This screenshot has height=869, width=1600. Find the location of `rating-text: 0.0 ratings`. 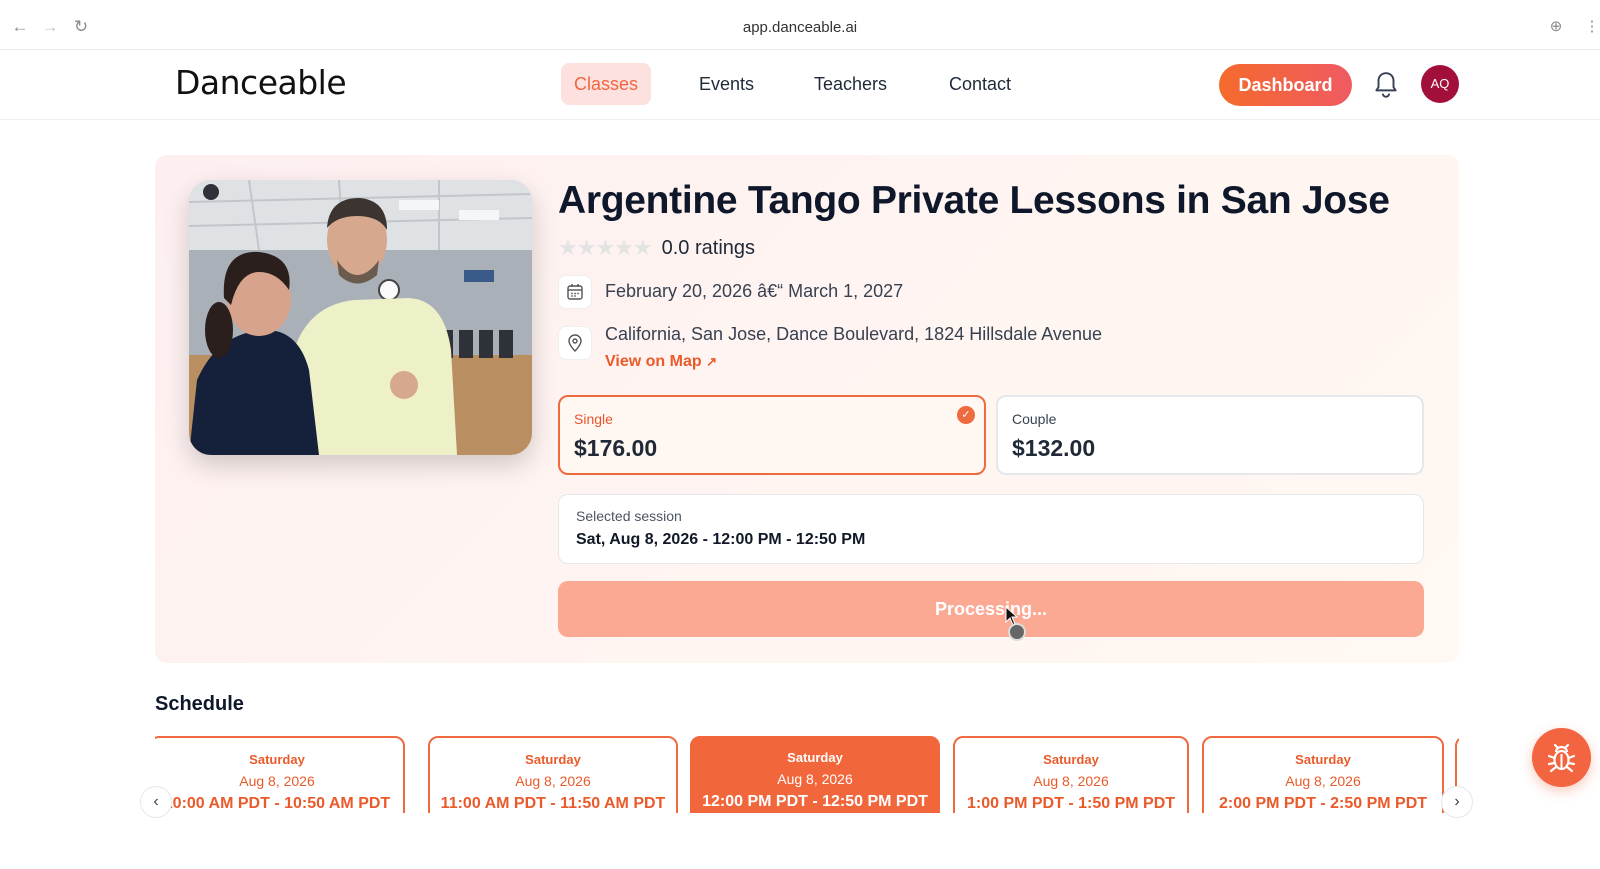

rating-text: 0.0 ratings is located at coordinates (708, 247).